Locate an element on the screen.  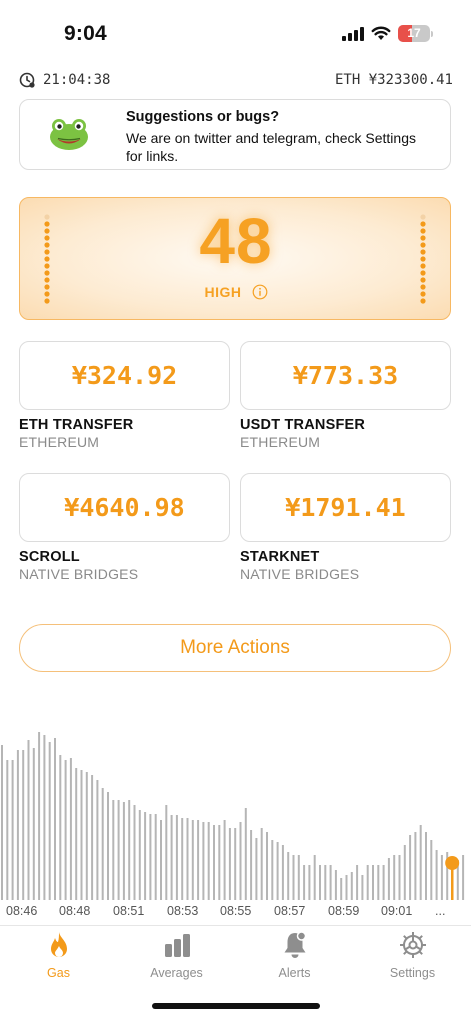
tile-price-box: ¥4640.98 is located at coordinates (124, 507).